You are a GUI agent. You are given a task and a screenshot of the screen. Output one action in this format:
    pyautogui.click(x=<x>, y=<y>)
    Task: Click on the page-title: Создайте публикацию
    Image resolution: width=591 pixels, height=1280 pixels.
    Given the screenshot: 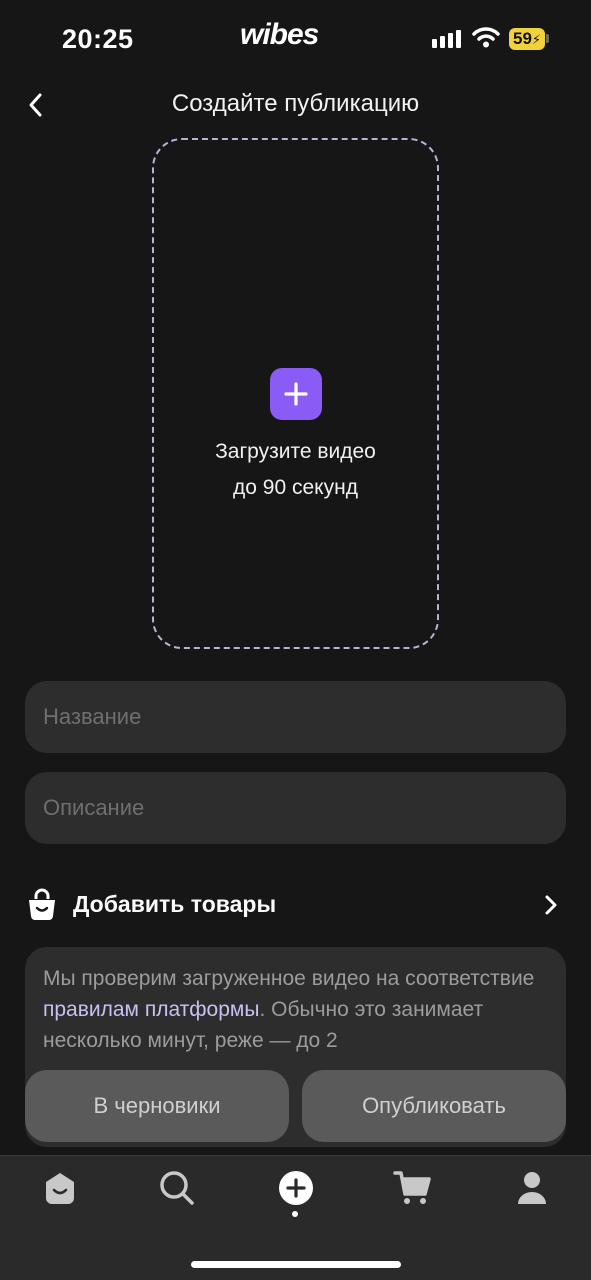 What is the action you would take?
    pyautogui.click(x=295, y=103)
    